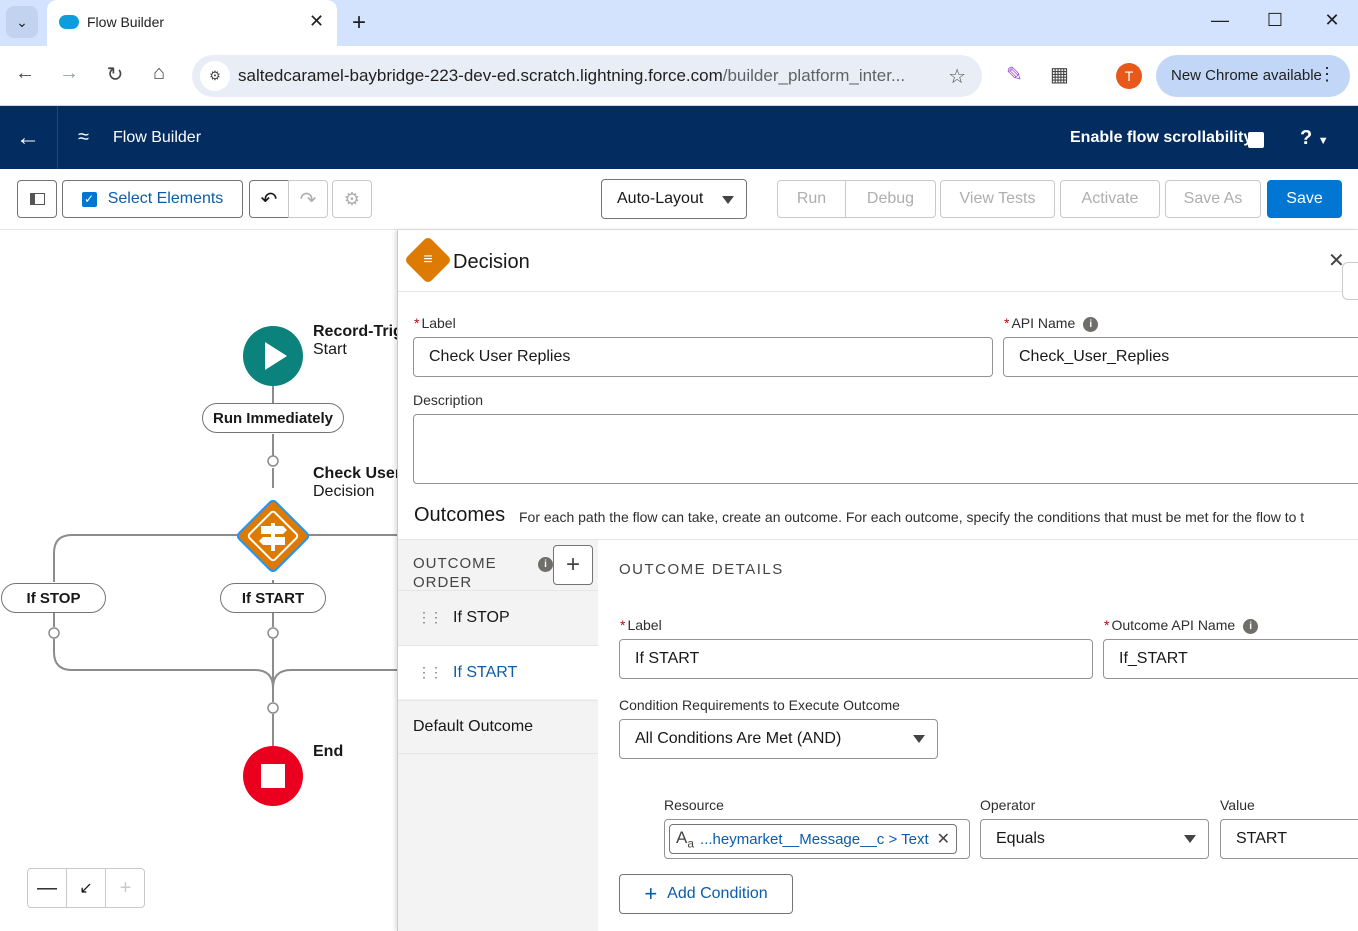  Describe the element at coordinates (273, 418) in the screenshot. I see `run-immediately-pill: Run Immediately` at that location.